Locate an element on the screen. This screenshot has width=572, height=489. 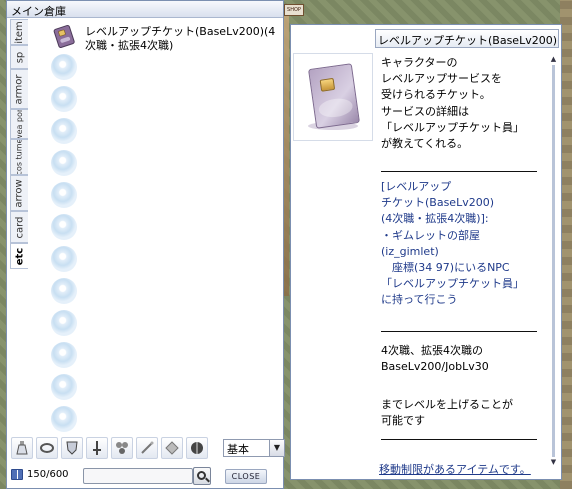
filter-misc-button is located at coordinates (172, 448).